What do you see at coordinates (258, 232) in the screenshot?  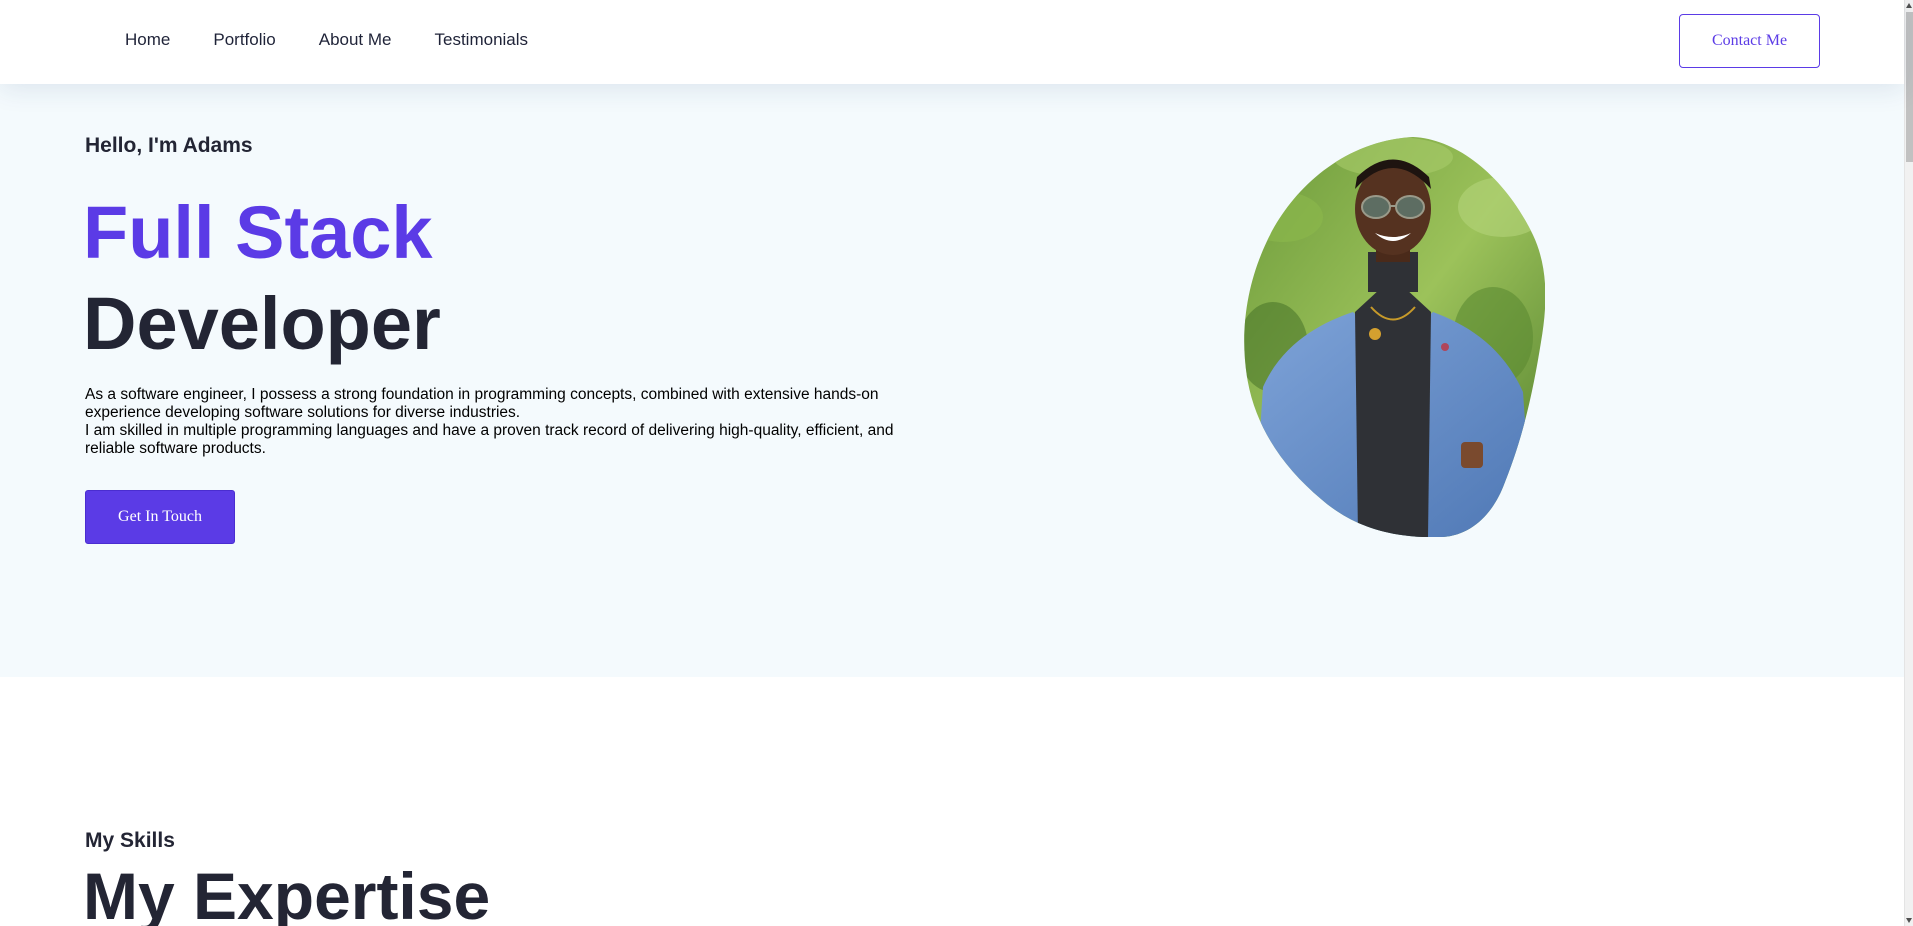 I see `hero-title-accent: Full Stack` at bounding box center [258, 232].